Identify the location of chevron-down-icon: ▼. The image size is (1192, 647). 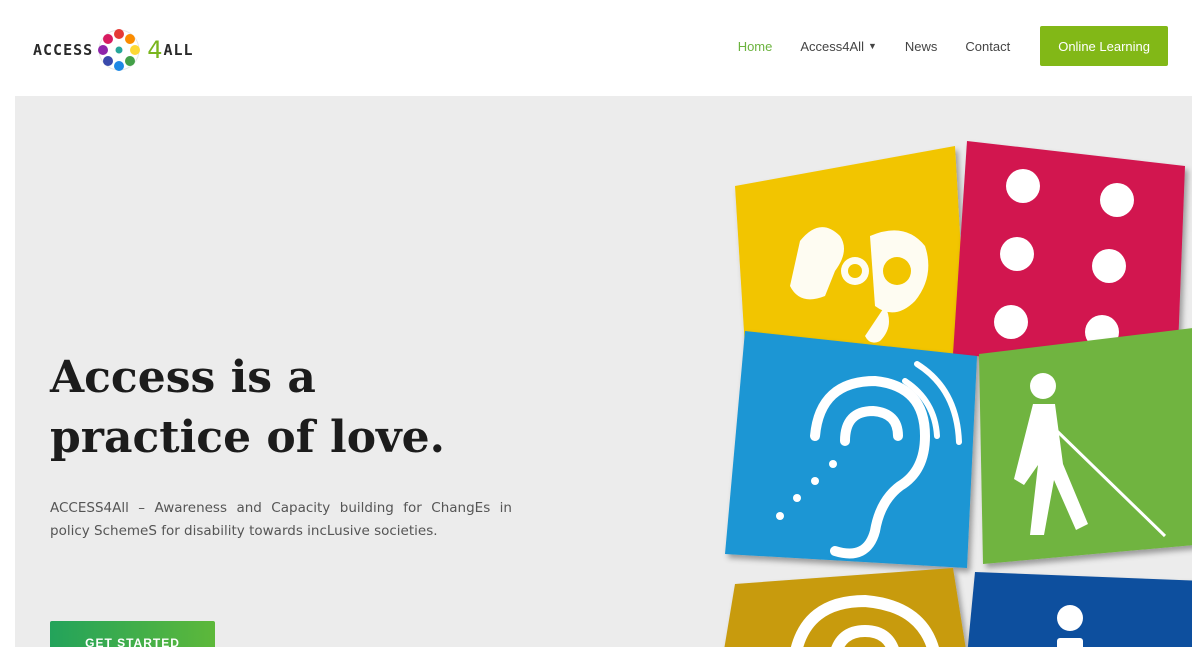
(872, 46).